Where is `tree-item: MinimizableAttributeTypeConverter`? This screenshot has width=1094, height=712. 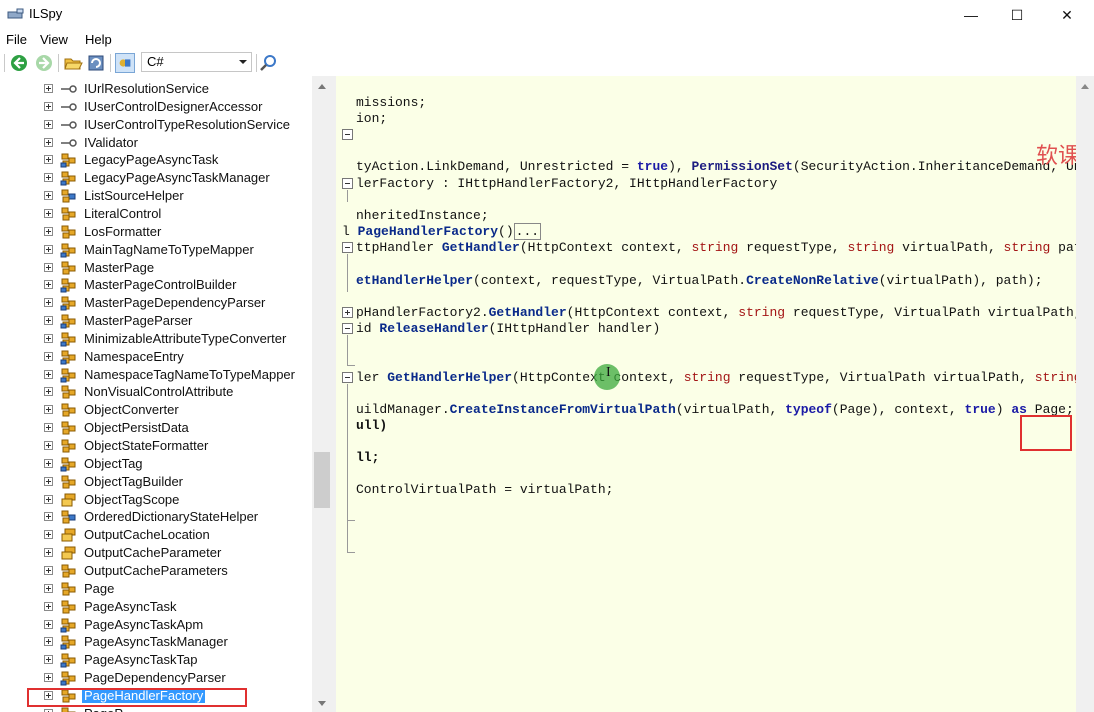
tree-item: MinimizableAttributeTypeConverter is located at coordinates (156, 339).